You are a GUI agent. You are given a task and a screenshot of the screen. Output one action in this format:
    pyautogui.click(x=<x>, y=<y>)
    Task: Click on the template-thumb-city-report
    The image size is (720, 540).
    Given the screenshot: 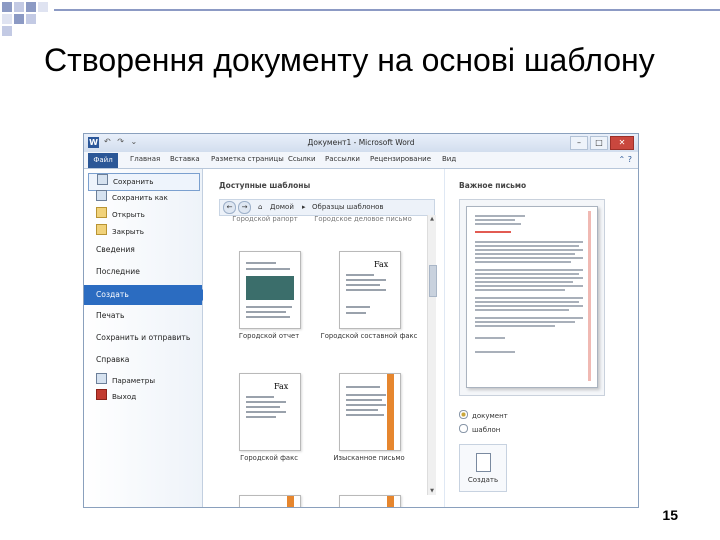 What is the action you would take?
    pyautogui.click(x=270, y=290)
    